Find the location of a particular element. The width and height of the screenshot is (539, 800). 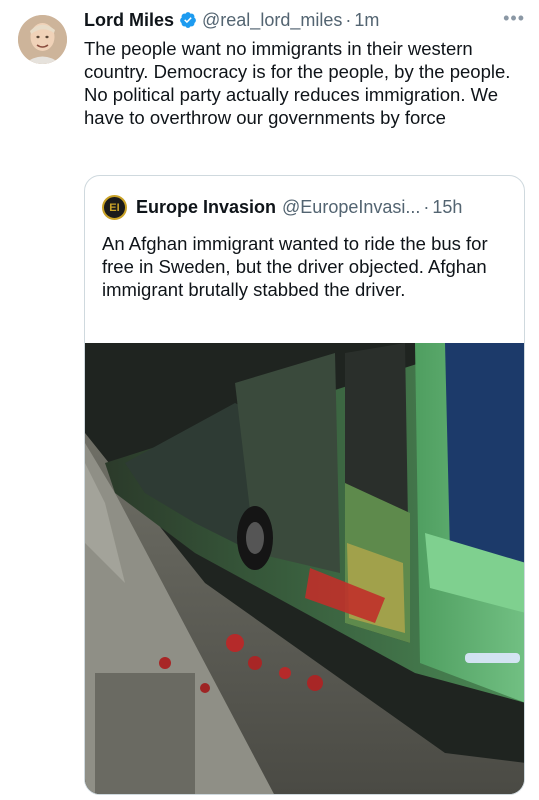

author-avatar is located at coordinates (42, 39).